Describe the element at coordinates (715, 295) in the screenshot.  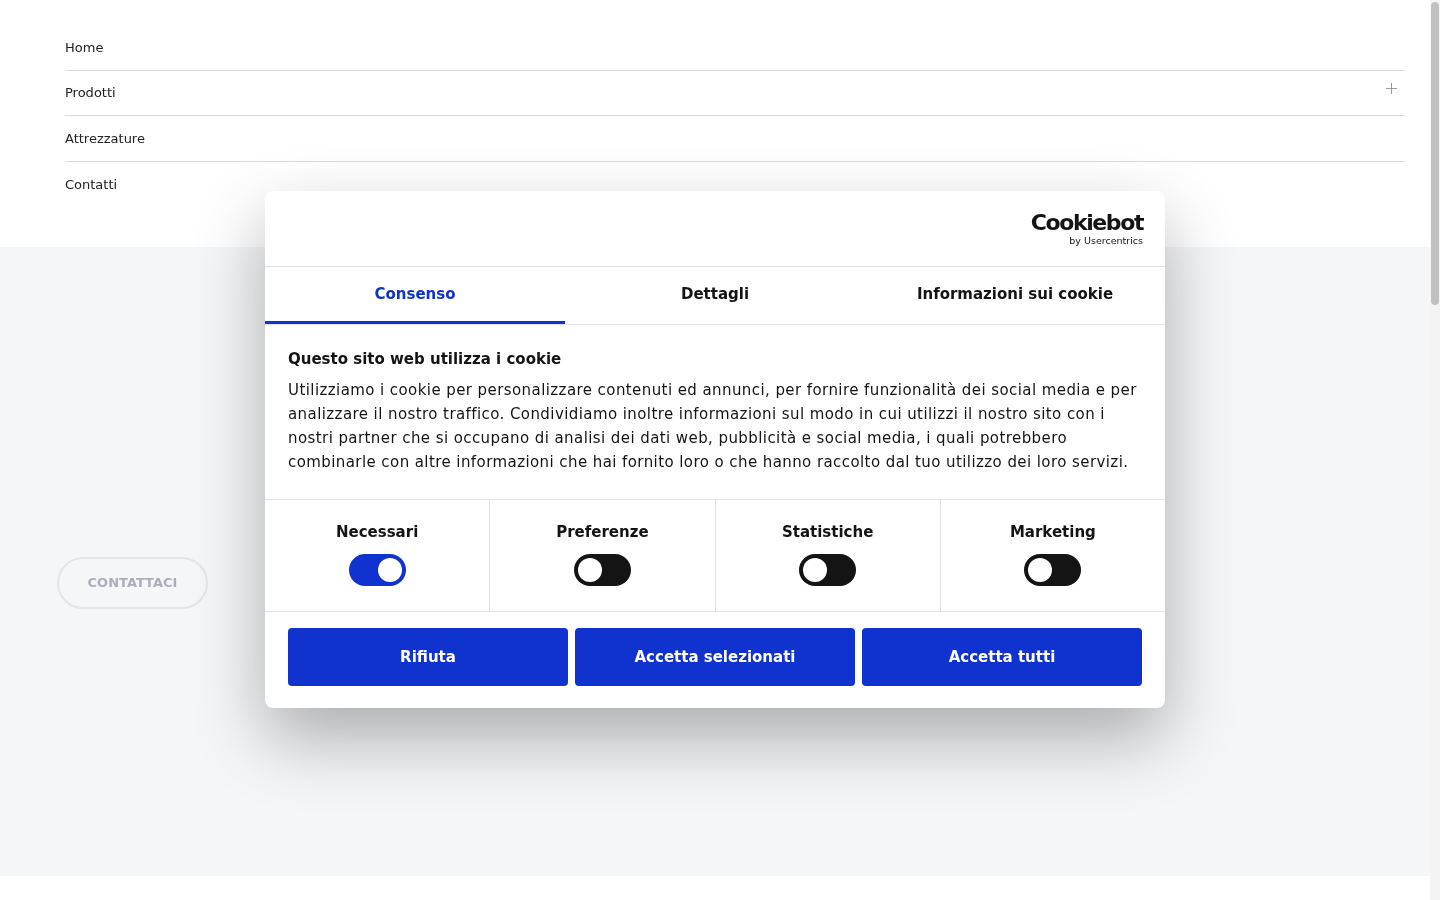
I see `dialog-tab: Dettagli` at that location.